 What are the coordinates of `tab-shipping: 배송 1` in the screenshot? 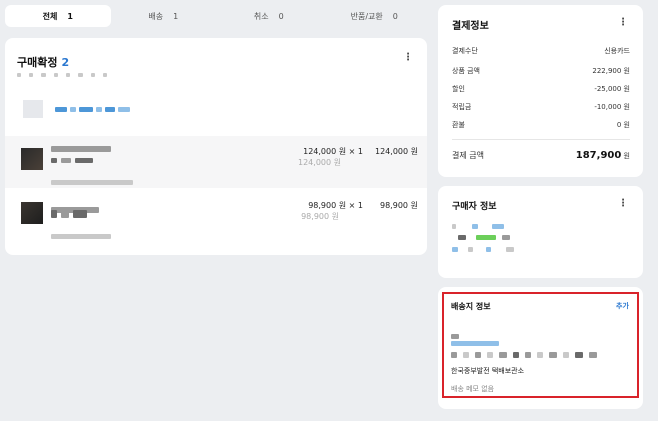 It's located at (164, 16).